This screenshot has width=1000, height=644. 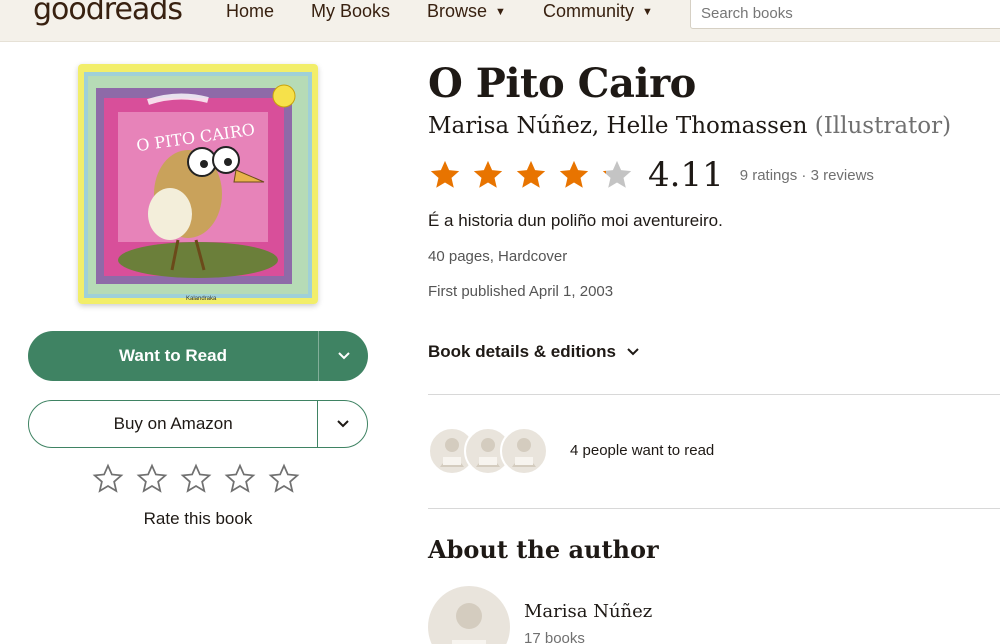 I want to click on rate-this-book-label: Rate this book, so click(x=198, y=518).